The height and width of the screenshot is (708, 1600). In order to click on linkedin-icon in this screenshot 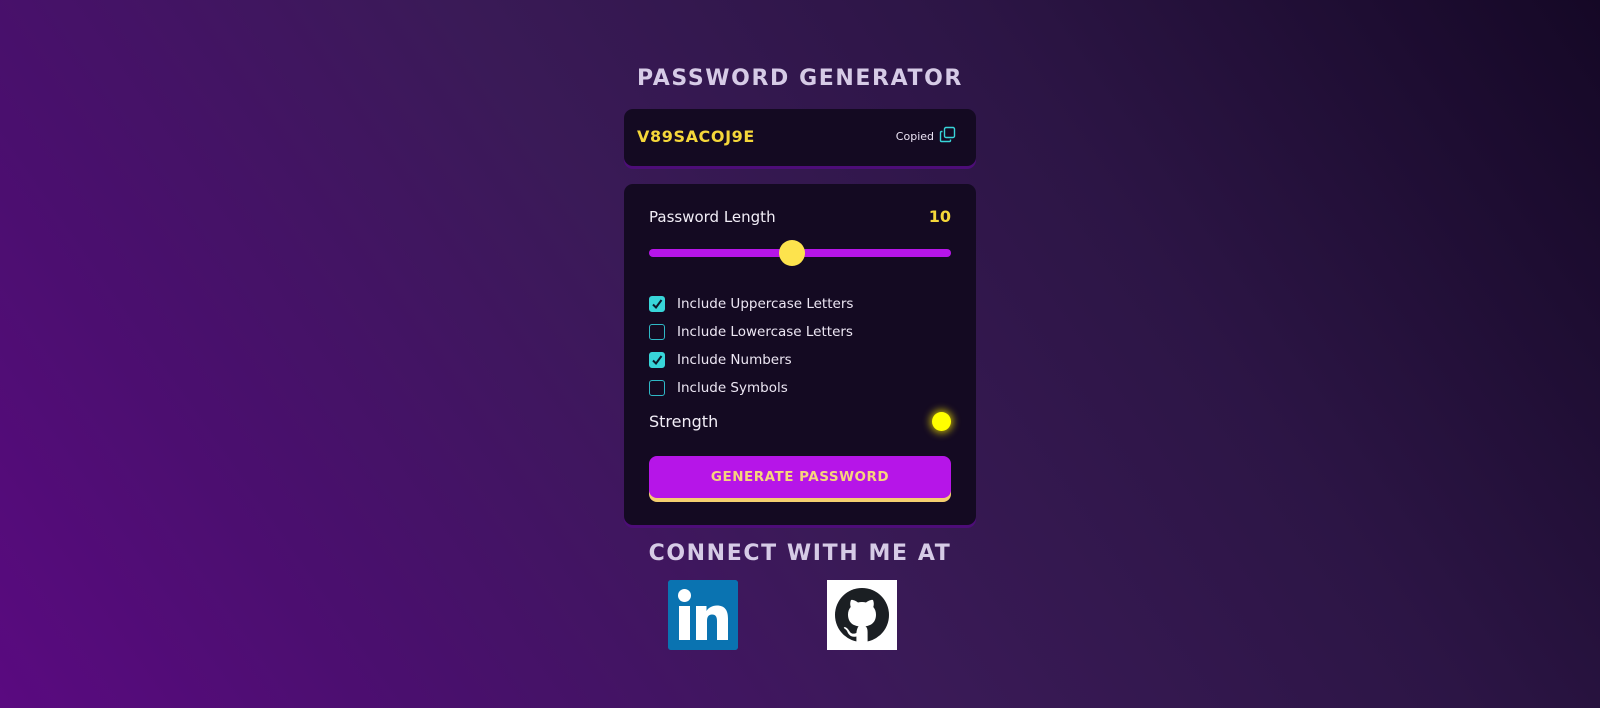, I will do `click(703, 615)`.